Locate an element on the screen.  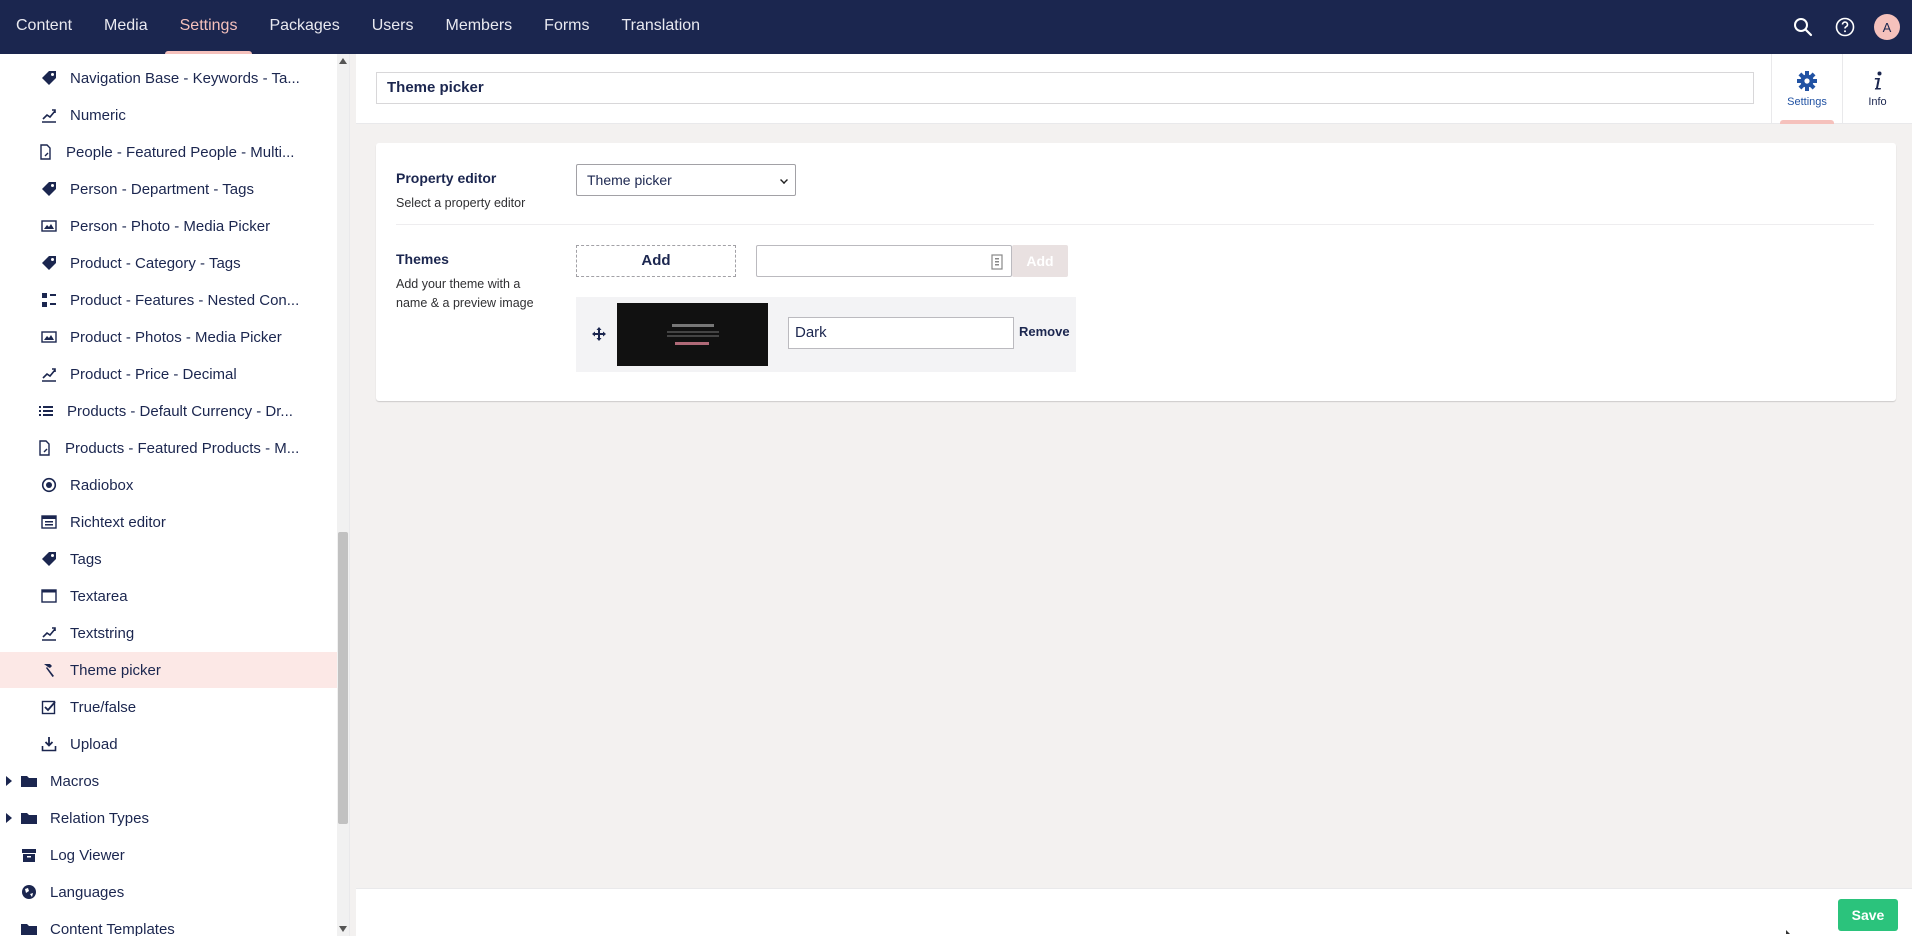
tree-item-label: Upload is located at coordinates (94, 744).